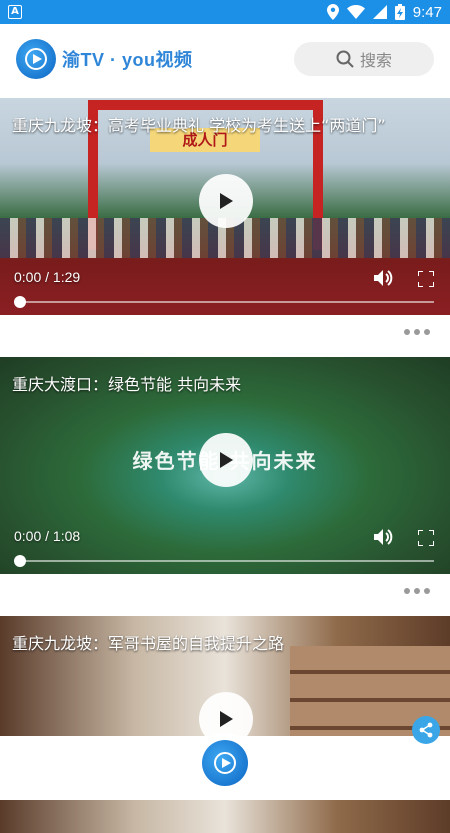  Describe the element at coordinates (127, 60) in the screenshot. I see `app-brand-name: 渝TV · you视频` at that location.